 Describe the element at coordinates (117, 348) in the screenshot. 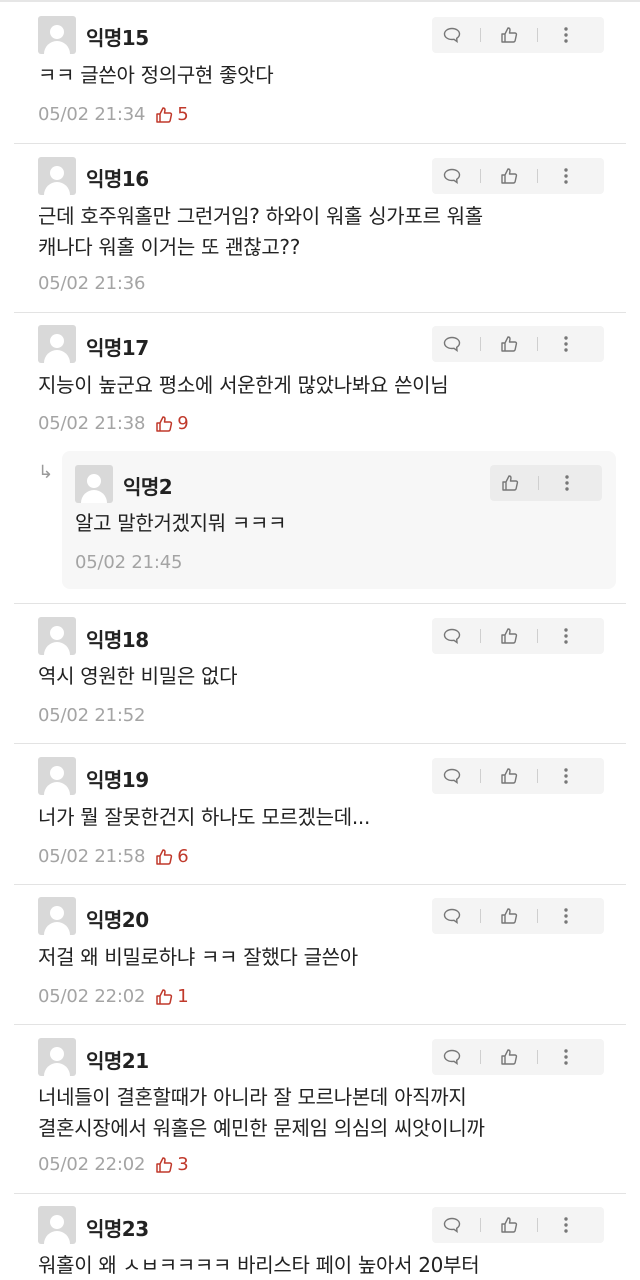

I see `comment-author: 익명17` at that location.